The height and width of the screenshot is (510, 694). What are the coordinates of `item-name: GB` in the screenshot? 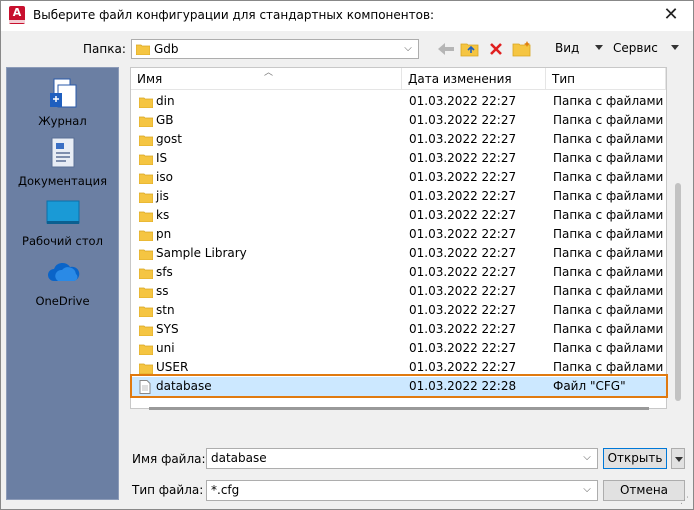 It's located at (165, 120).